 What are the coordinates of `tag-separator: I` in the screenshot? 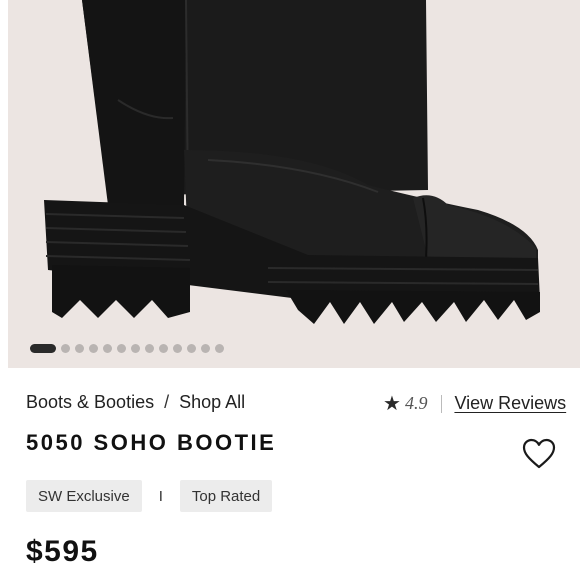 It's located at (160, 496).